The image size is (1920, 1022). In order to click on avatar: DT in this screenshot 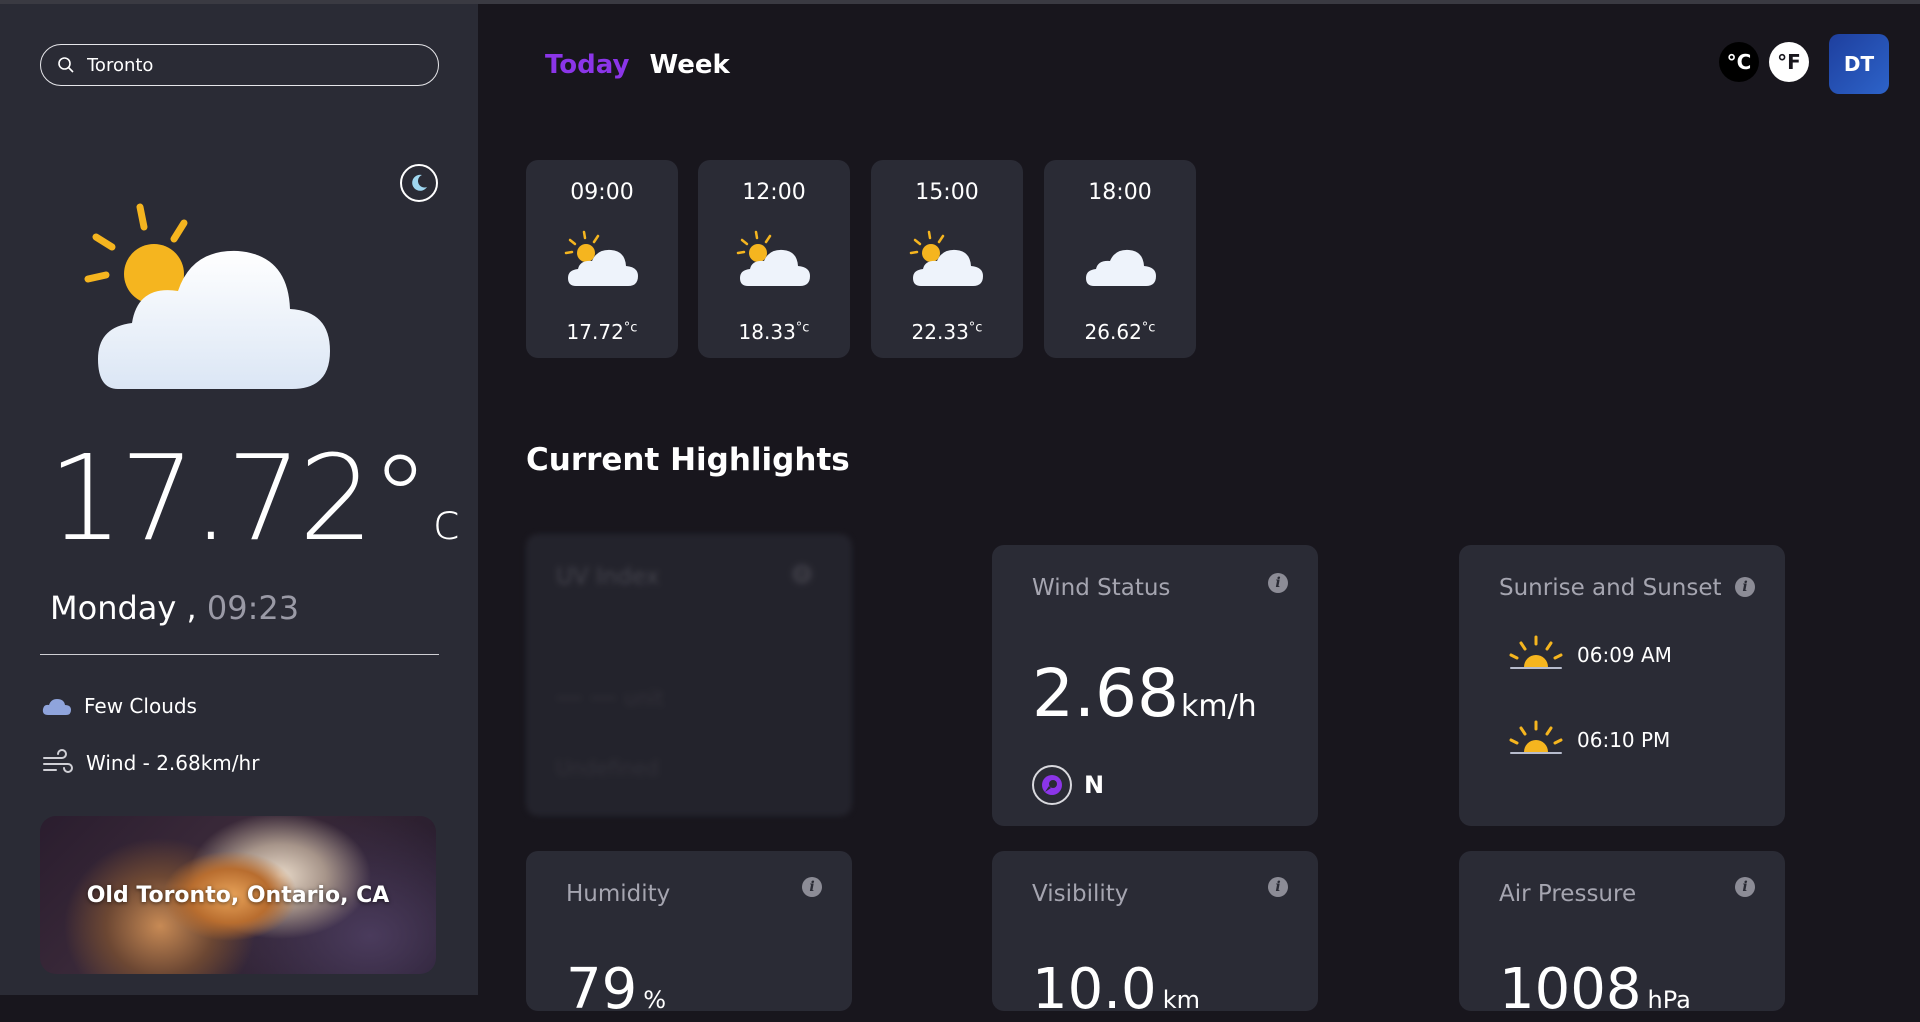, I will do `click(1859, 64)`.